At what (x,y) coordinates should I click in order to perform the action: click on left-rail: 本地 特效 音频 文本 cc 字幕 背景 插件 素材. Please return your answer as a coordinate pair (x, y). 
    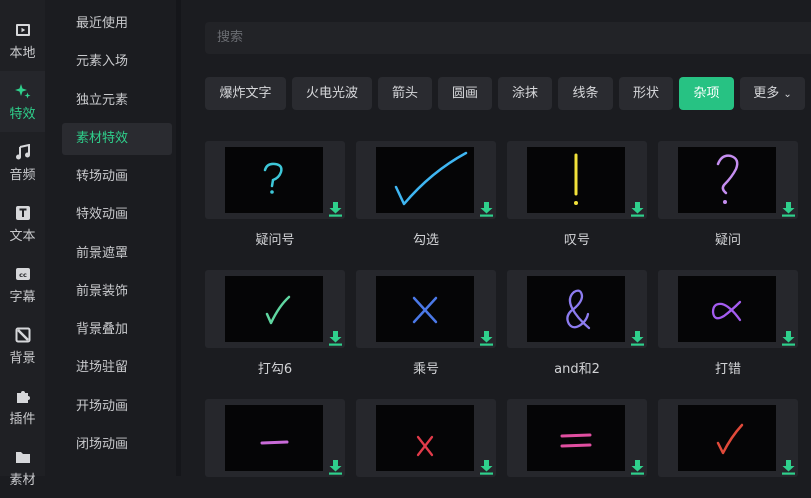
    Looking at the image, I should click on (22, 244).